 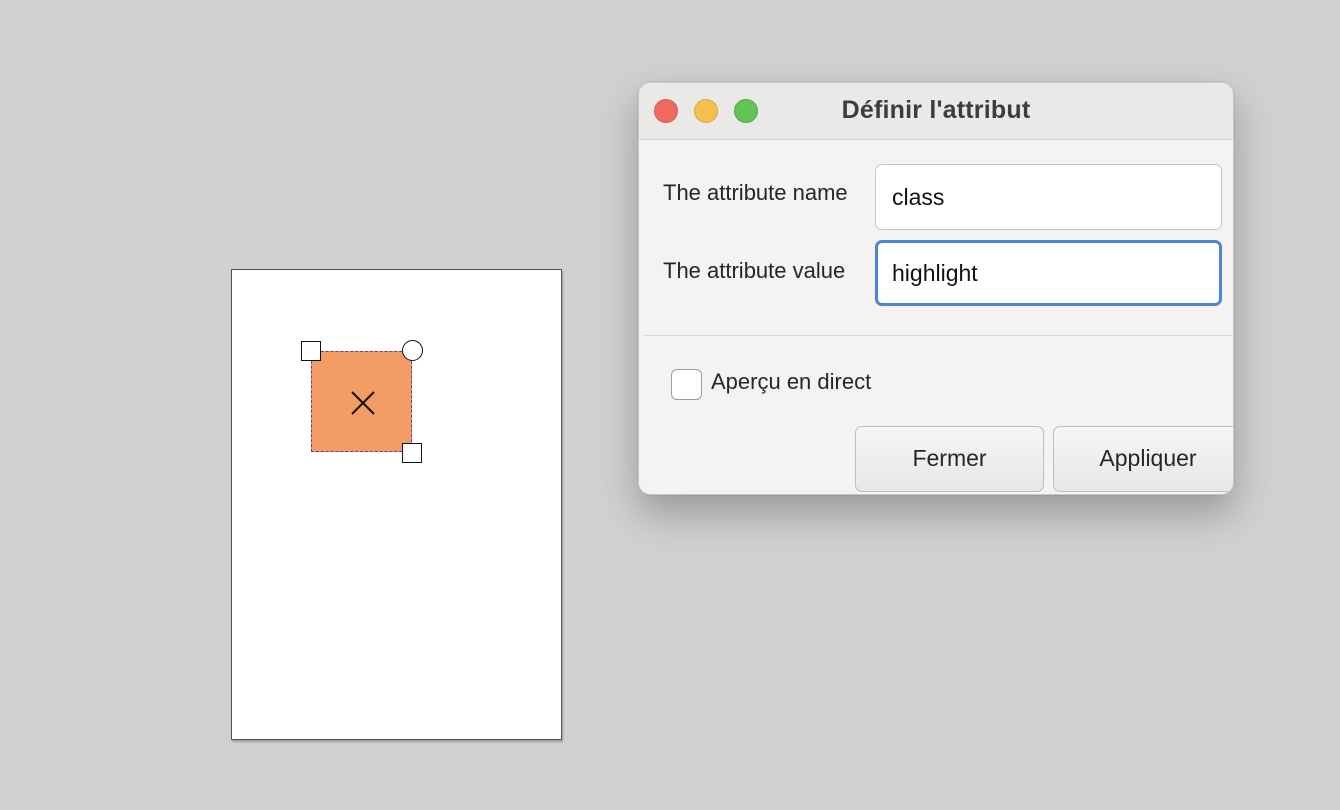 I want to click on dialog-title: Définir l'attribut, so click(x=936, y=110).